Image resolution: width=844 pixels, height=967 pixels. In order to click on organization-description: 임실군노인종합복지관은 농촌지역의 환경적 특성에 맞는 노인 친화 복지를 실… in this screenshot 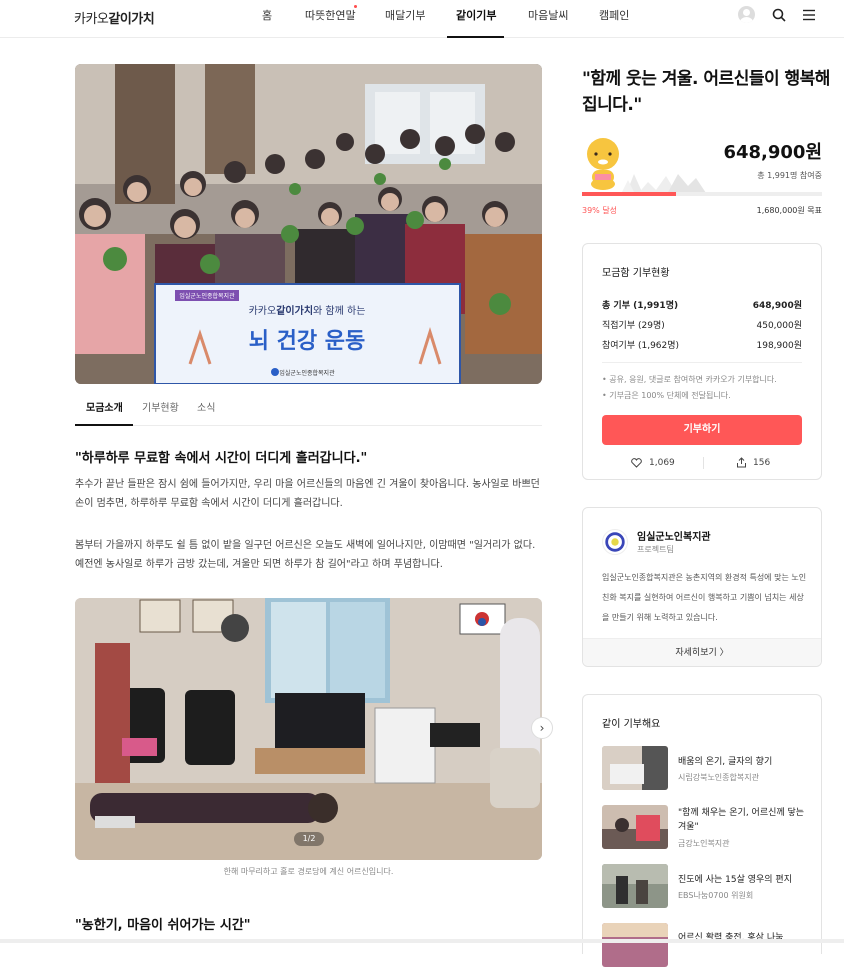, I will do `click(704, 597)`.